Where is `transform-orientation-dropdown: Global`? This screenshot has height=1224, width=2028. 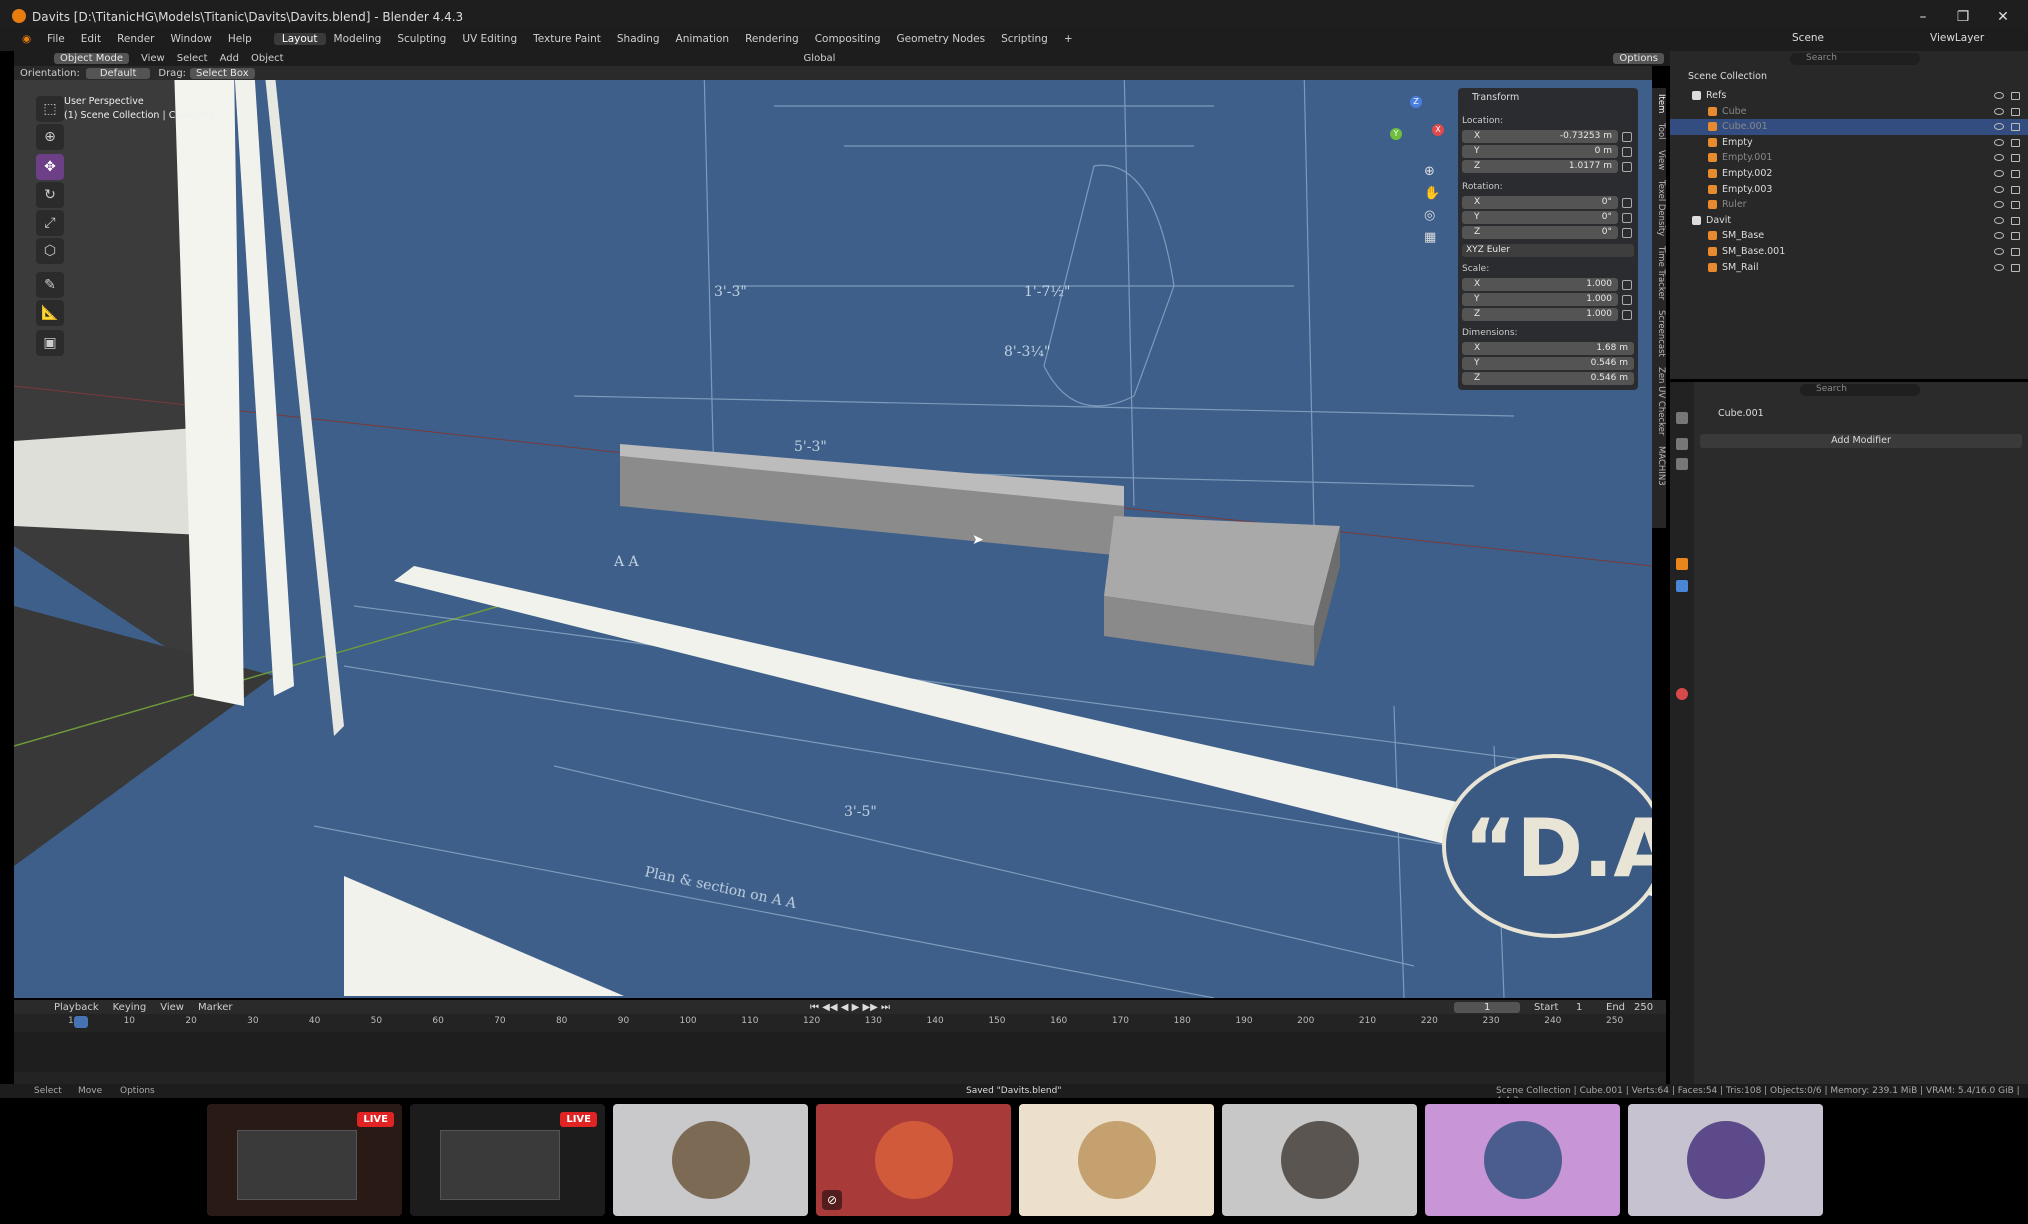 transform-orientation-dropdown: Global is located at coordinates (820, 58).